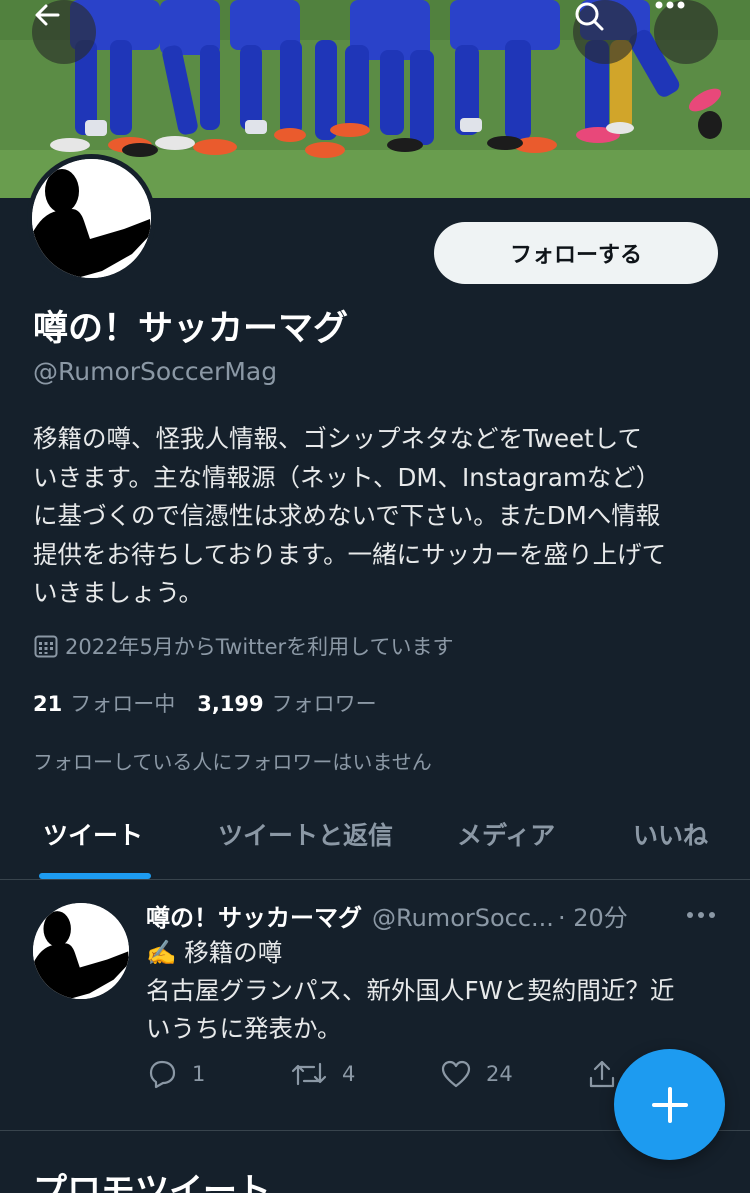 The image size is (750, 1193). I want to click on tweet-more-button, so click(701, 914).